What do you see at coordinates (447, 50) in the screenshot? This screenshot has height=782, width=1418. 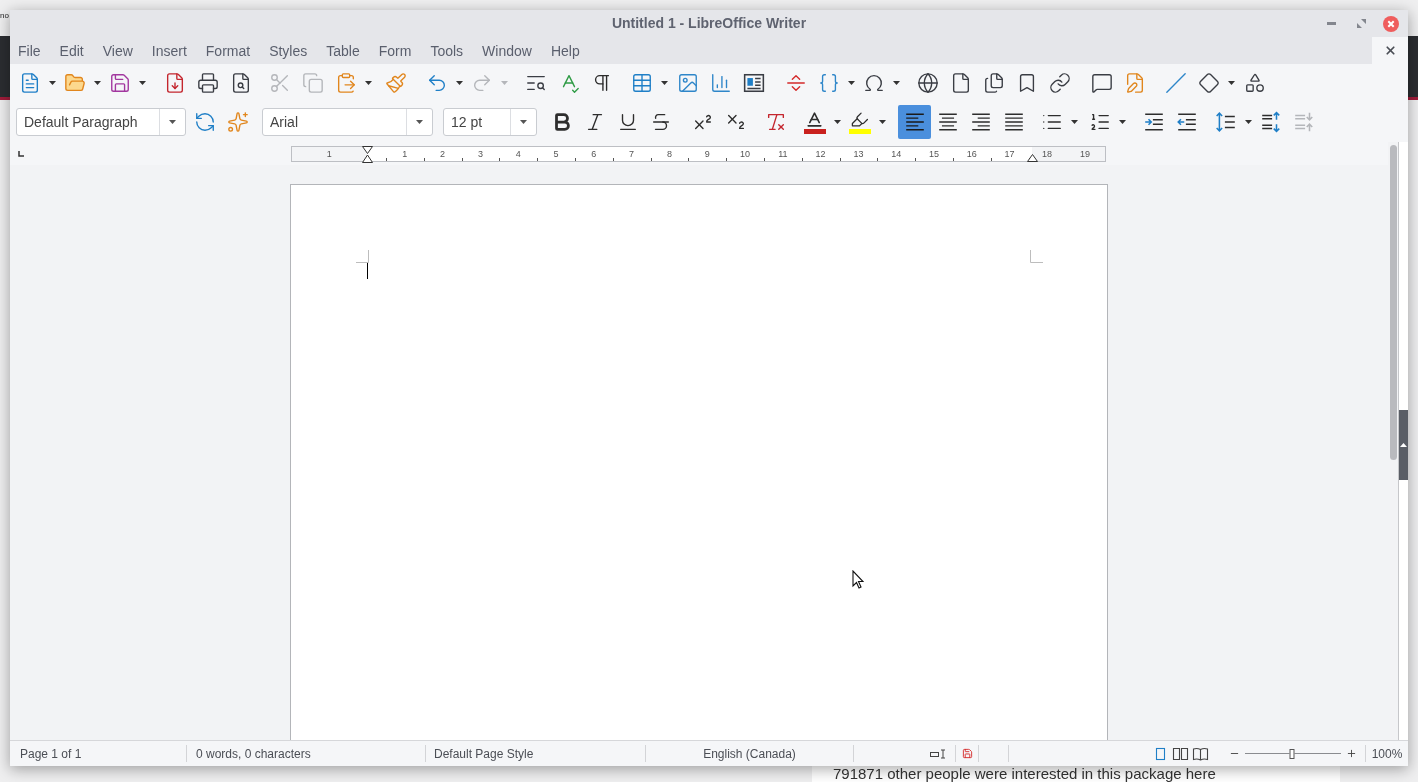 I see `menu-item: Tools` at bounding box center [447, 50].